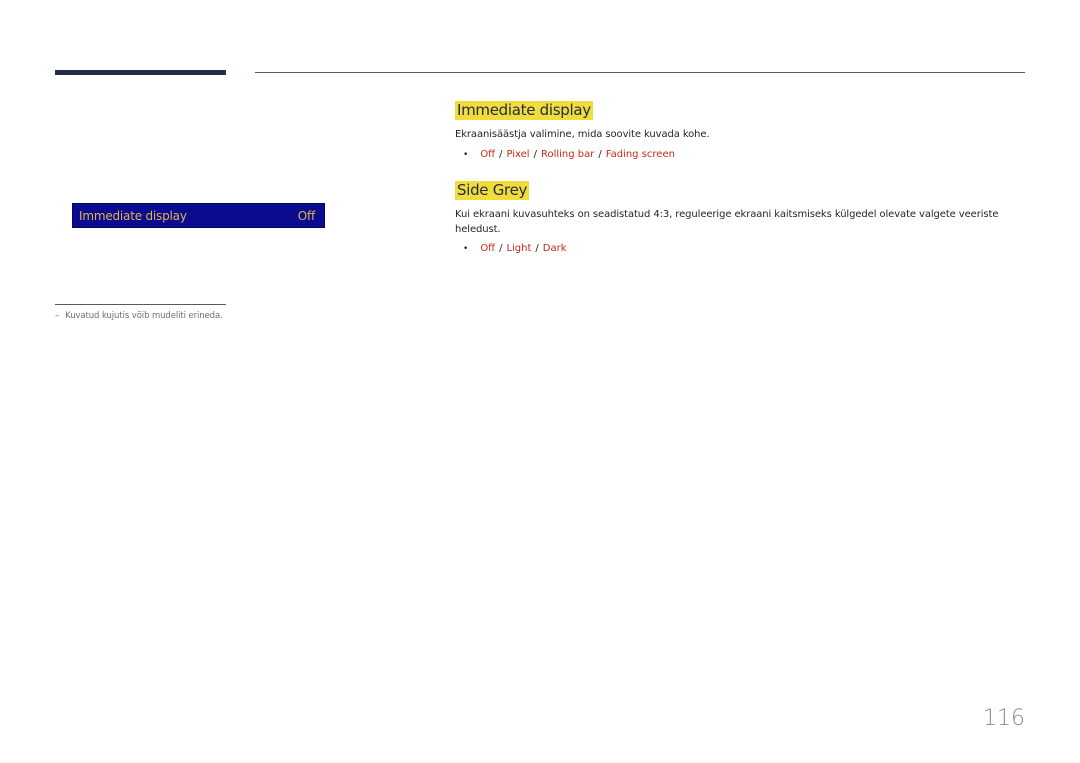 Image resolution: width=1080 pixels, height=763 pixels. What do you see at coordinates (133, 215) in the screenshot?
I see `menu-preview-label: Immediate display` at bounding box center [133, 215].